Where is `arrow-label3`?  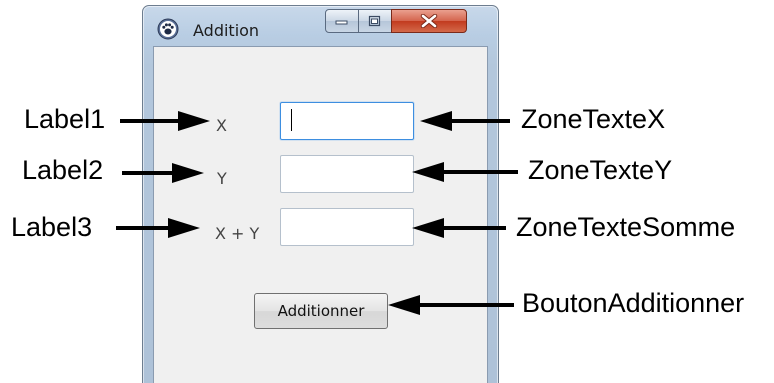 arrow-label3 is located at coordinates (158, 228).